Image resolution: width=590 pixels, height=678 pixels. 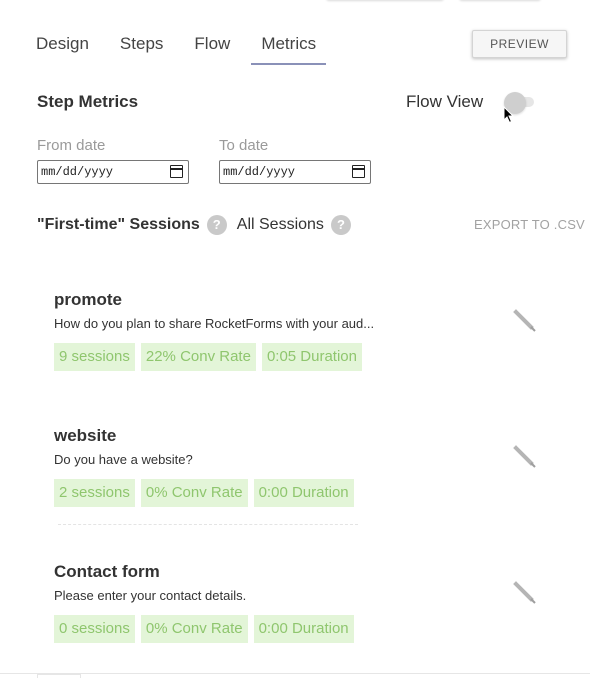 I want to click on preview-button: PREVIEW, so click(x=519, y=44).